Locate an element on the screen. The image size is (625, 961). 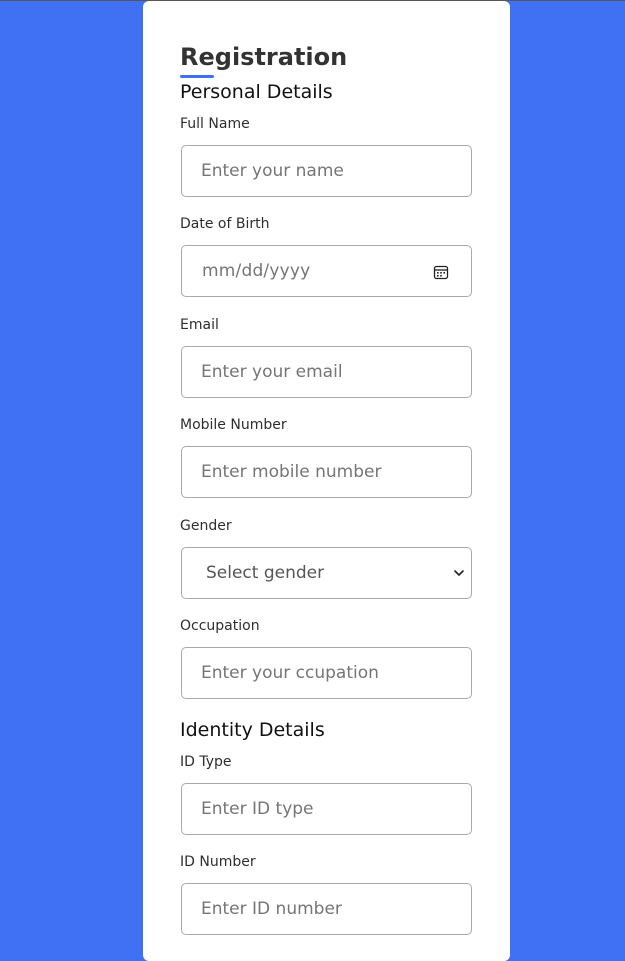
dob-placeholder: mm/dd/yyyy is located at coordinates (256, 271).